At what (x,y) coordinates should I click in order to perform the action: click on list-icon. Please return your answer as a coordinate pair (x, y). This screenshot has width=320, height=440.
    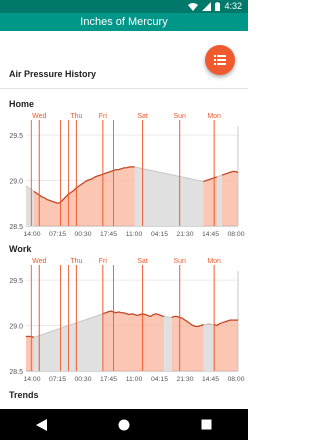
    Looking at the image, I should click on (220, 60).